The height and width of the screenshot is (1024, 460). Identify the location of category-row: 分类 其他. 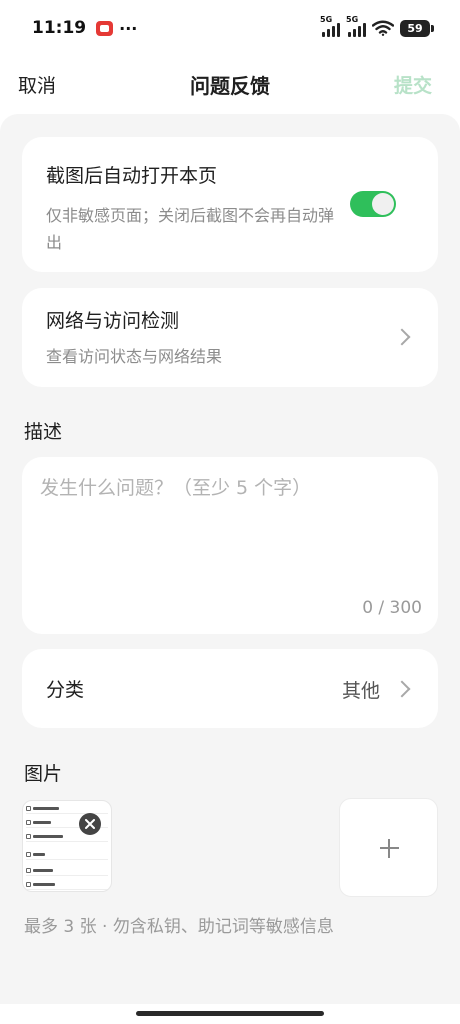
(230, 688).